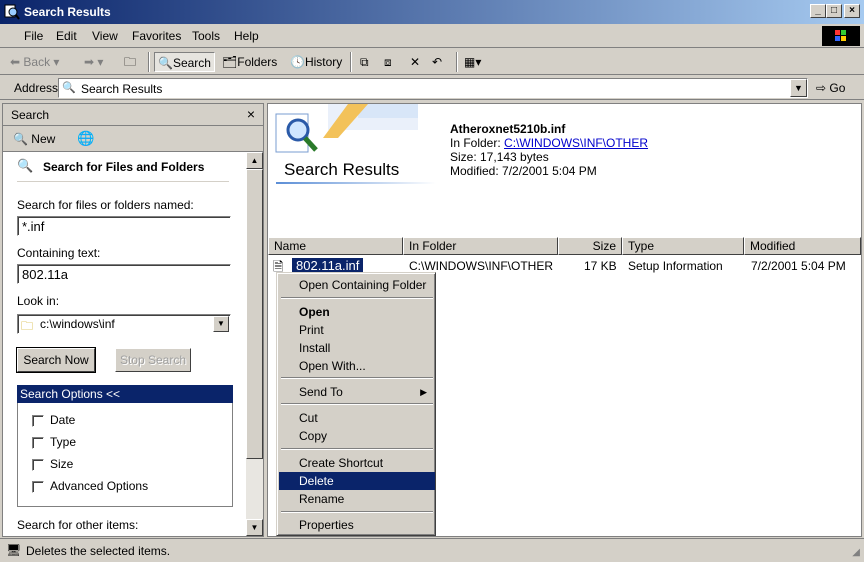 The height and width of the screenshot is (562, 864). I want to click on menu-bar: File Edit View Favorites Tools Help, so click(432, 36).